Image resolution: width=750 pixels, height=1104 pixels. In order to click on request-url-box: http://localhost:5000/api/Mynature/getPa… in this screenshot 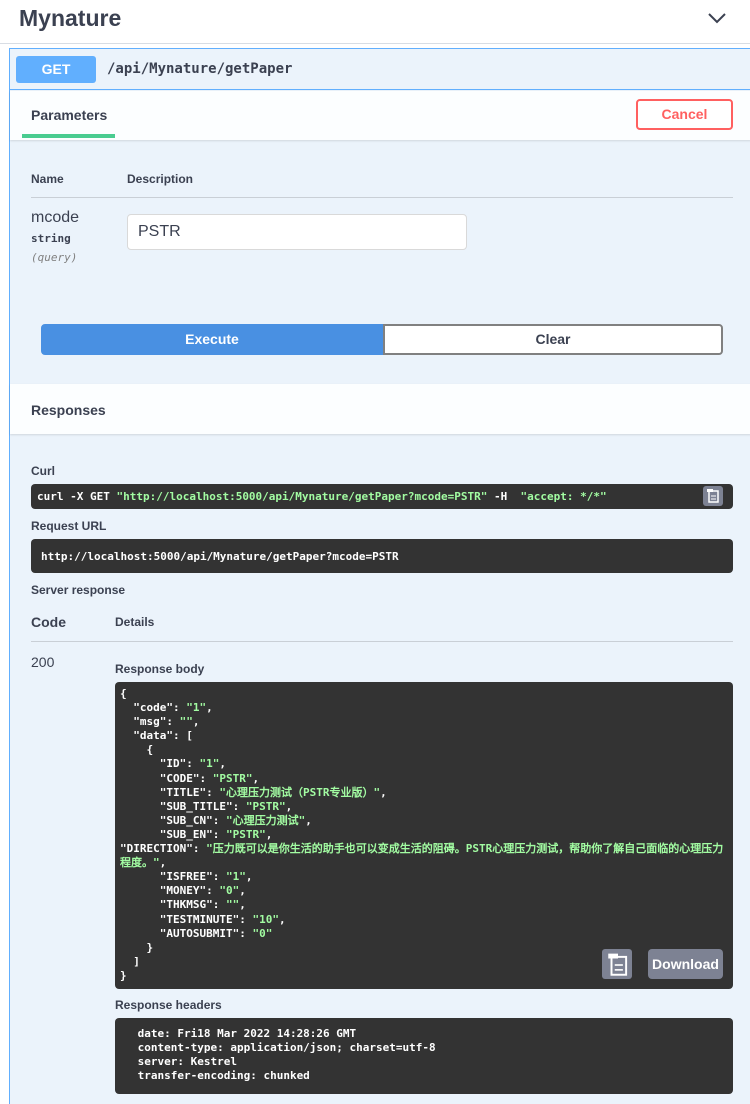, I will do `click(382, 556)`.